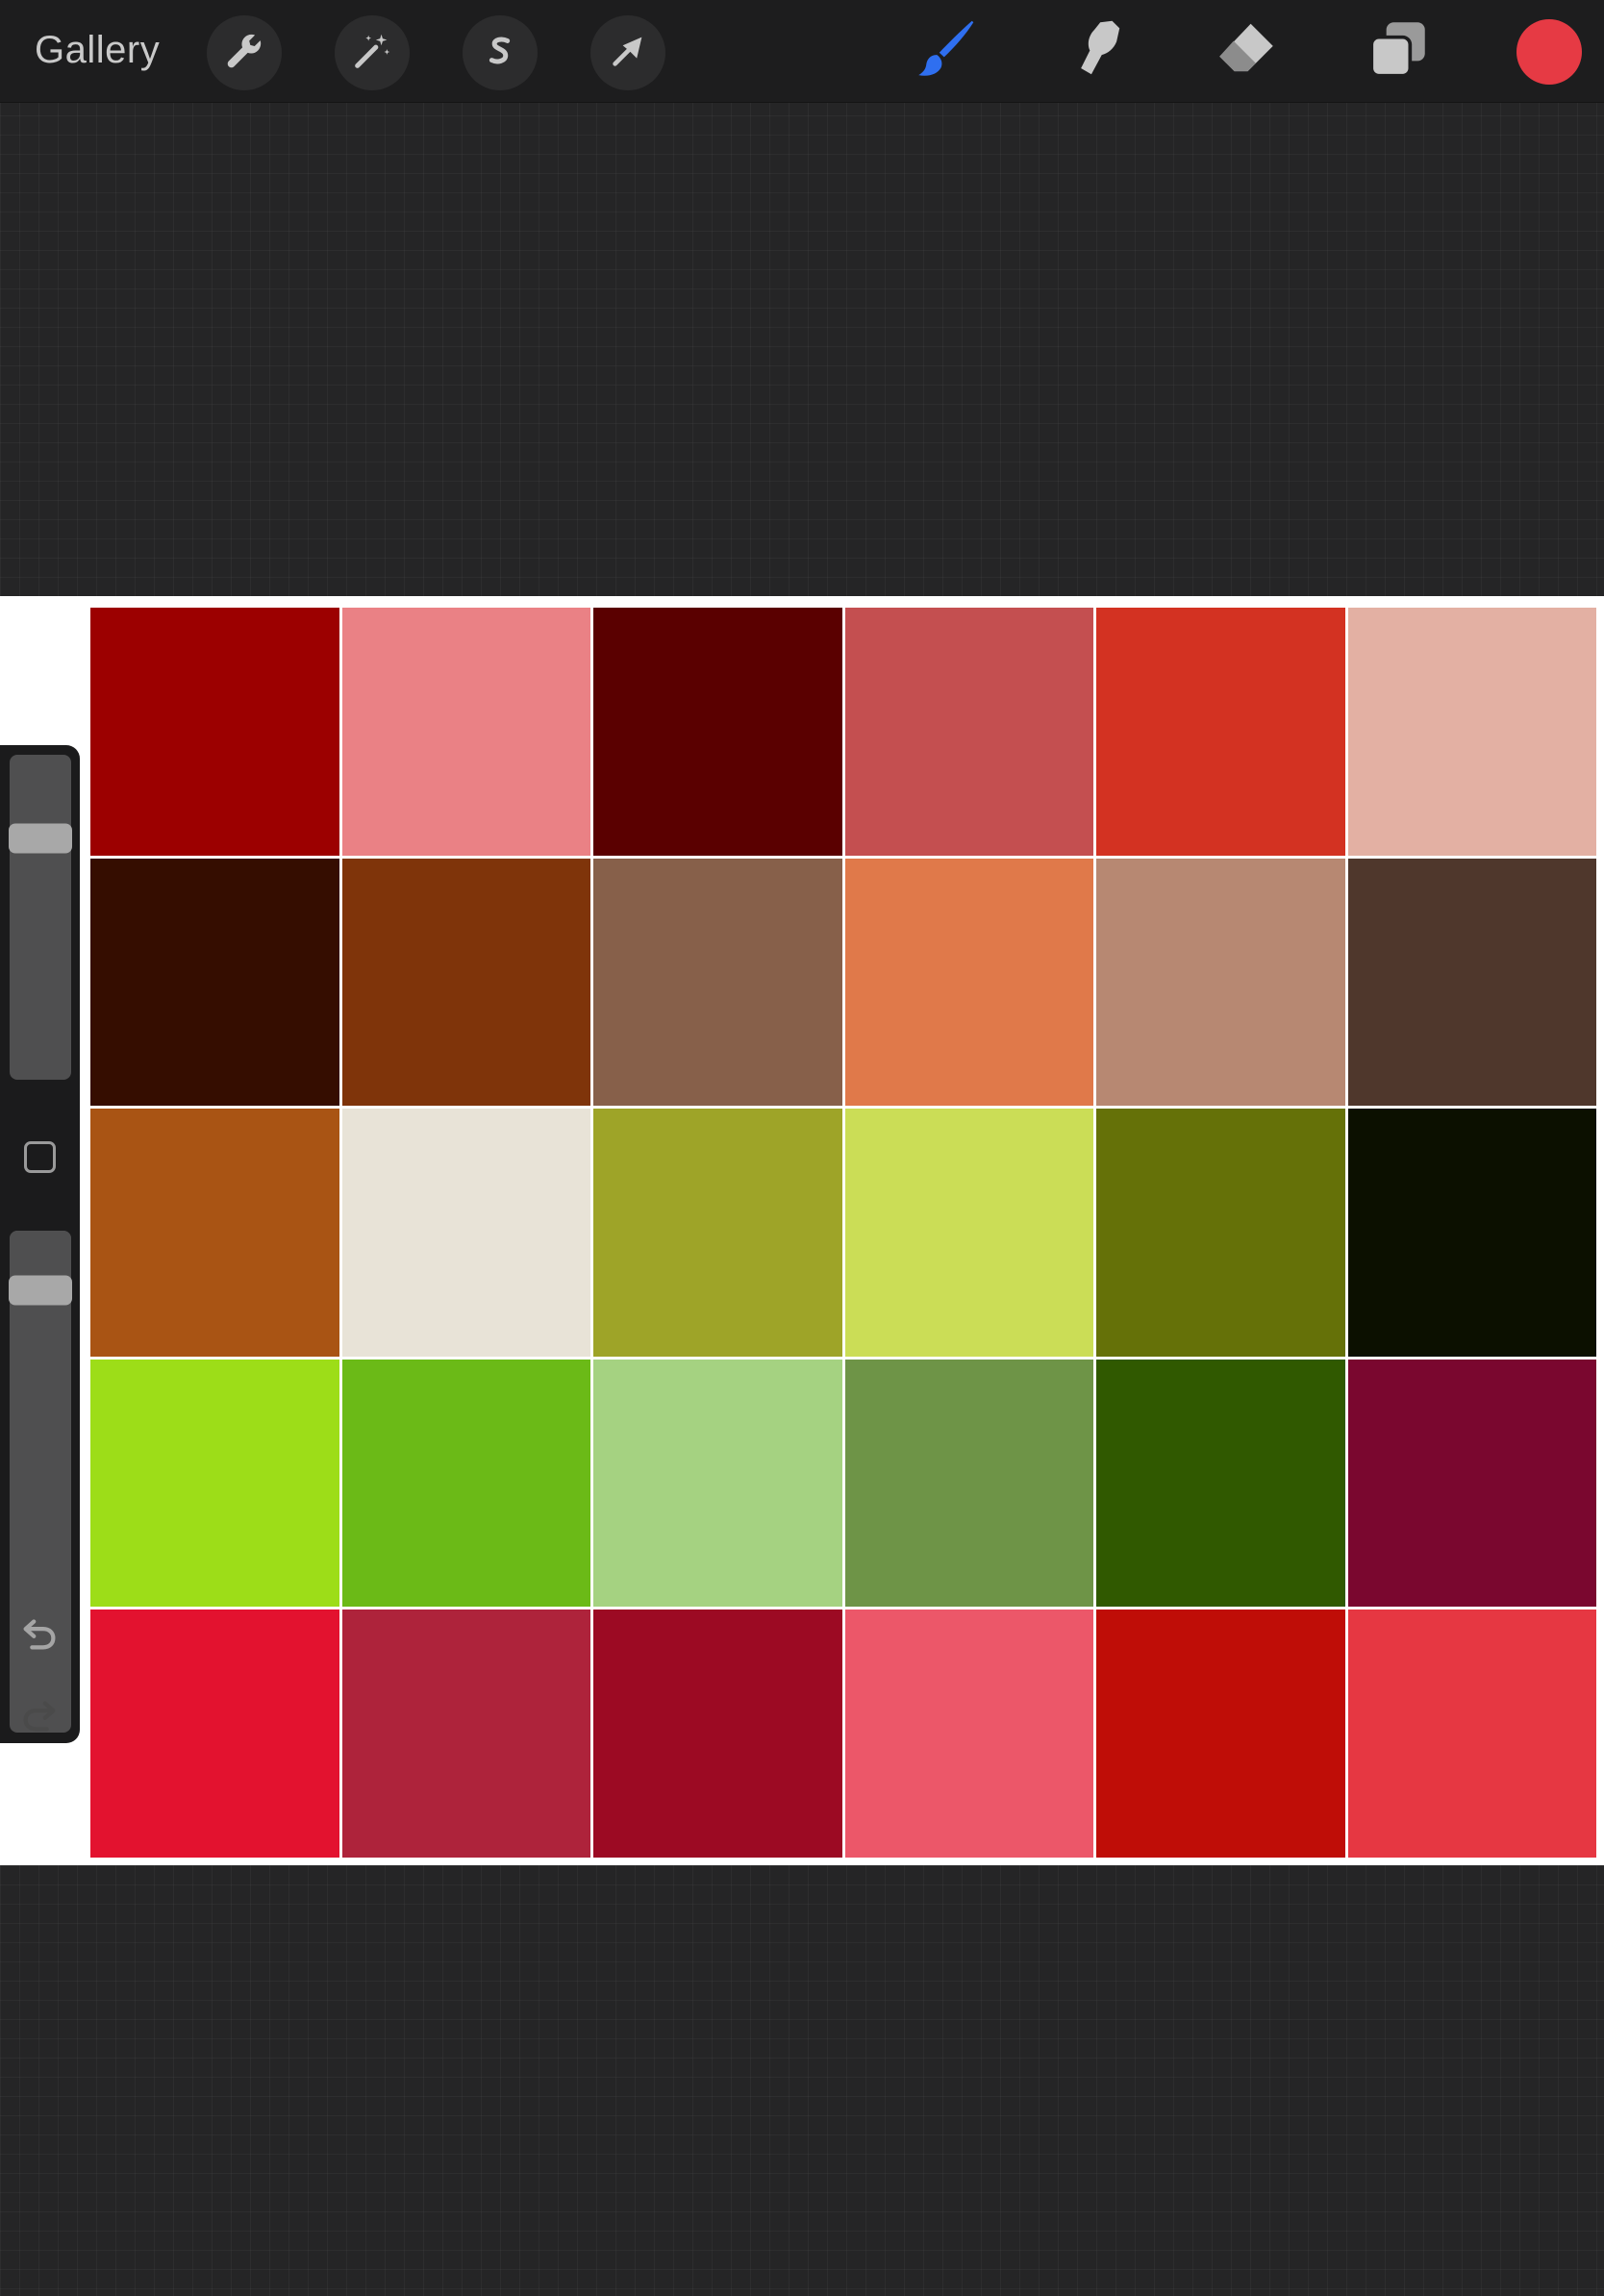  I want to click on redo-icon, so click(39, 1720).